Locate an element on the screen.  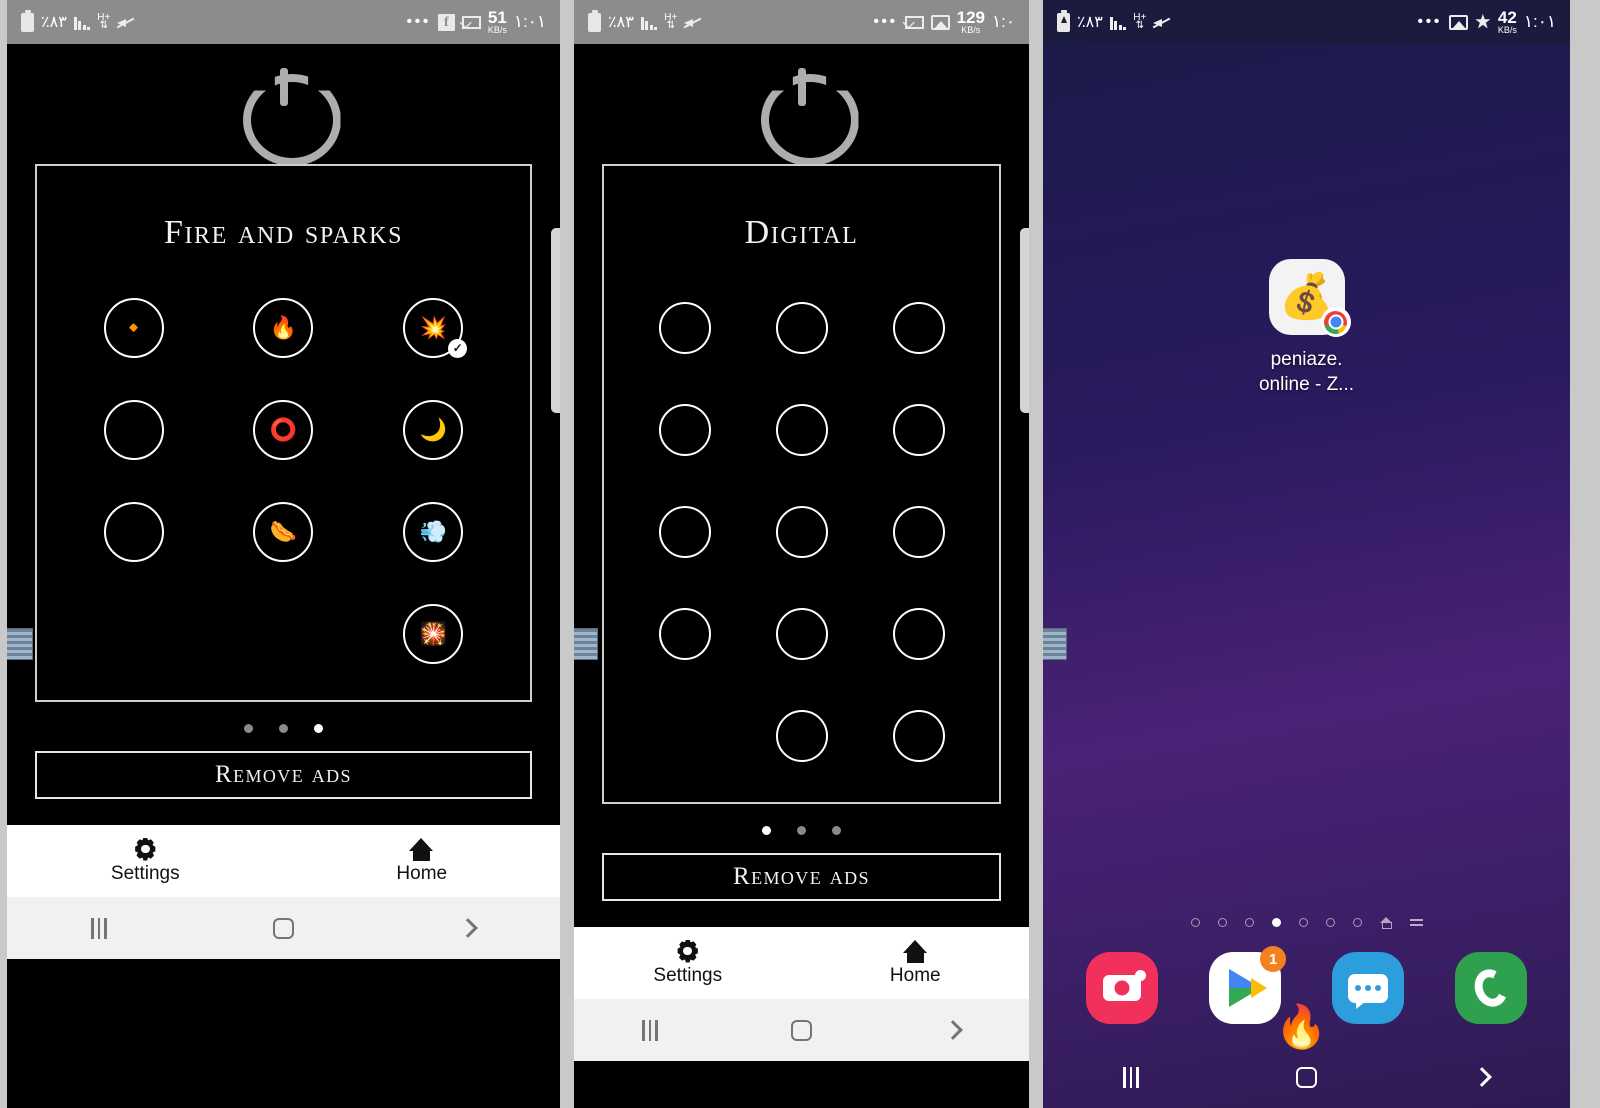
effect-cell-fire-burst: 💥 ✓ is located at coordinates (433, 328).